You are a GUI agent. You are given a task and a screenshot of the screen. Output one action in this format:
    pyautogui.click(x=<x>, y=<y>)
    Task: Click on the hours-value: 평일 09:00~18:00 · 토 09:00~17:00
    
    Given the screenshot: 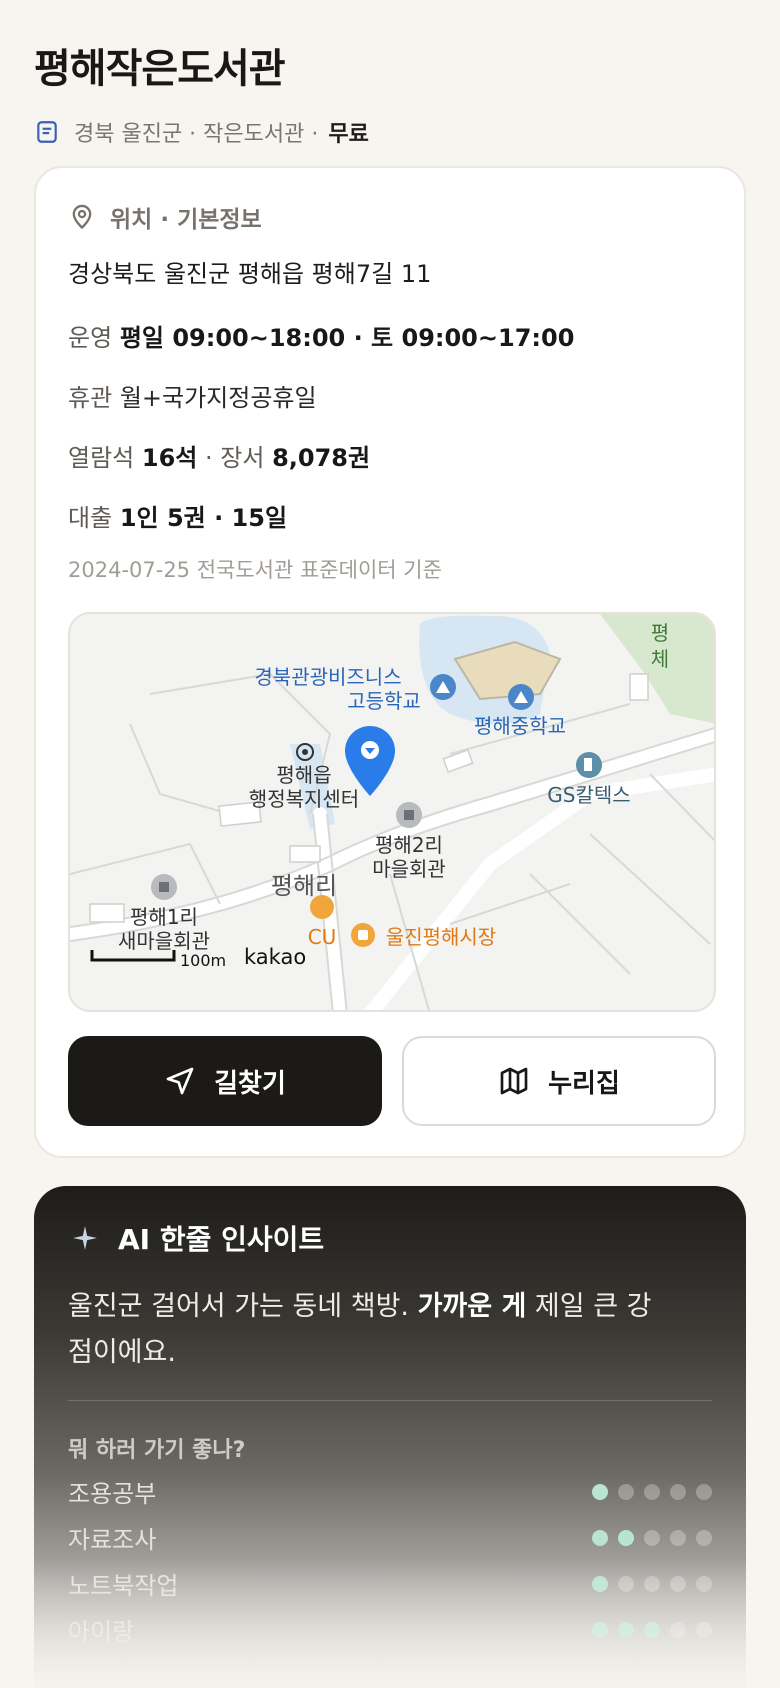 What is the action you would take?
    pyautogui.click(x=347, y=338)
    